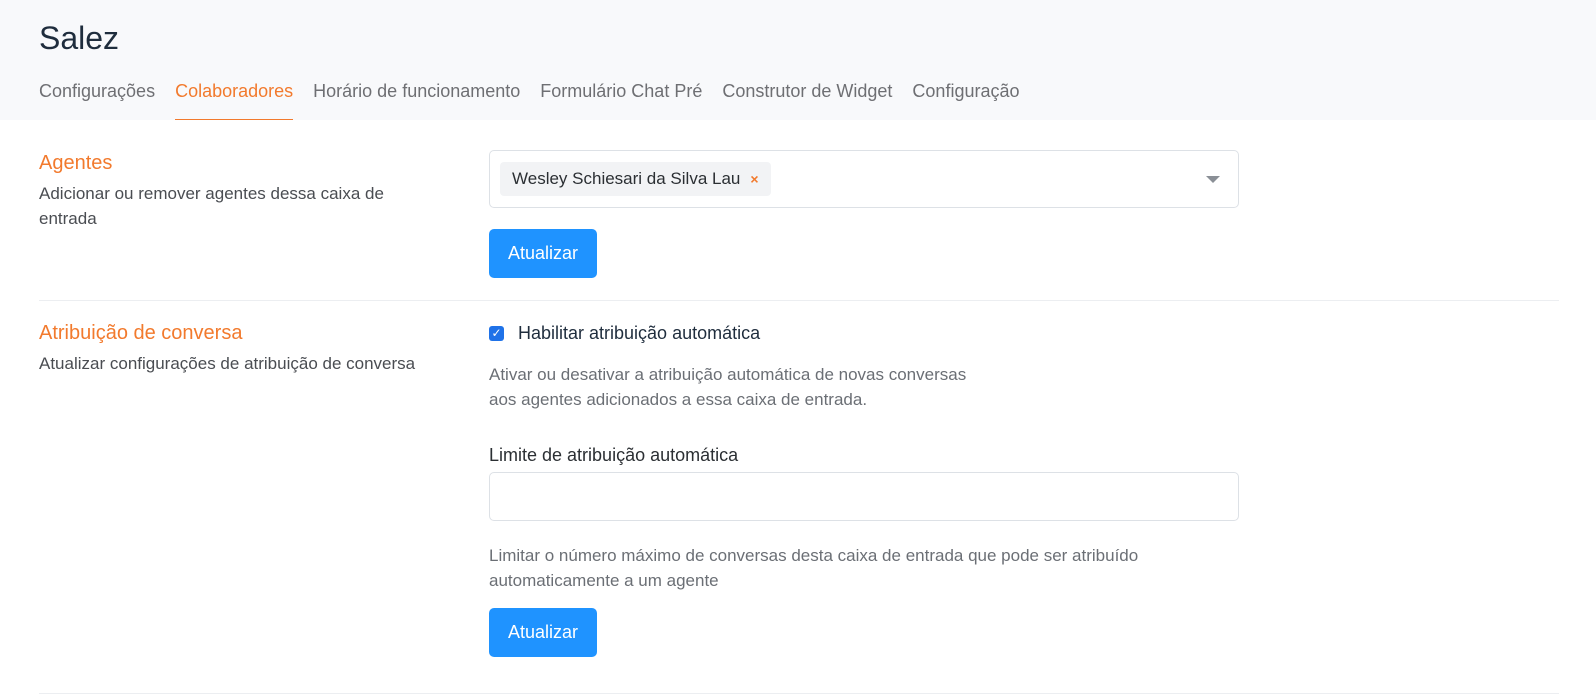 Image resolution: width=1596 pixels, height=695 pixels. I want to click on tab-colaboradores: Colaboradores, so click(234, 100).